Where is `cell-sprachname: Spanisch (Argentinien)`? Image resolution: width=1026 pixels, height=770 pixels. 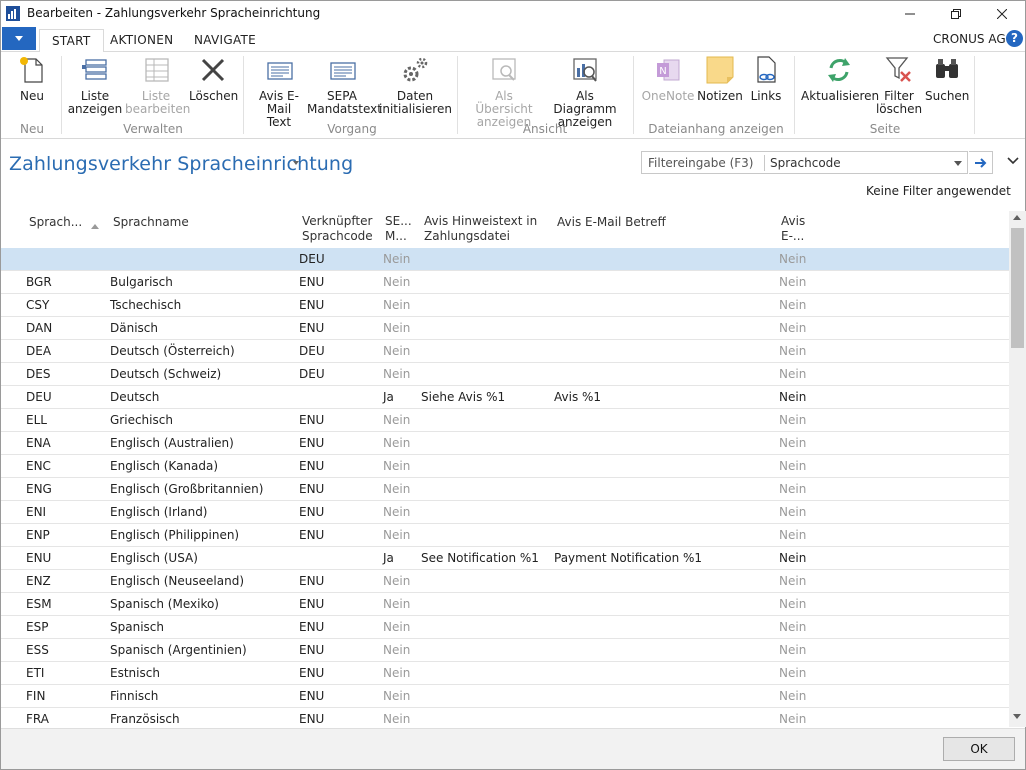
cell-sprachname: Spanisch (Argentinien) is located at coordinates (178, 650).